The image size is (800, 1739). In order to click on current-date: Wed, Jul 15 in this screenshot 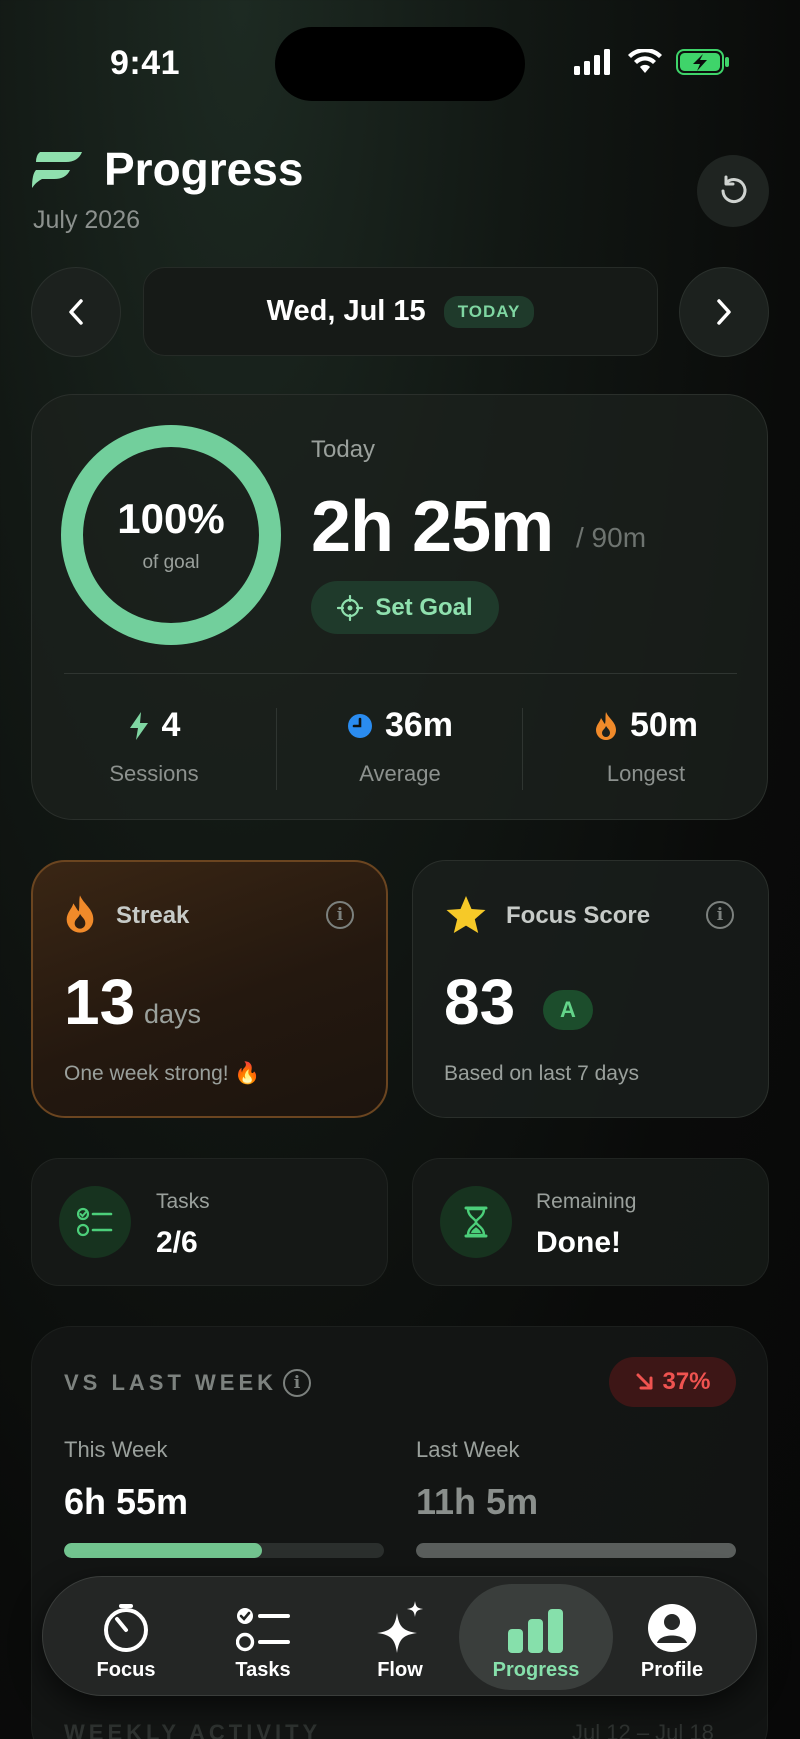, I will do `click(346, 311)`.